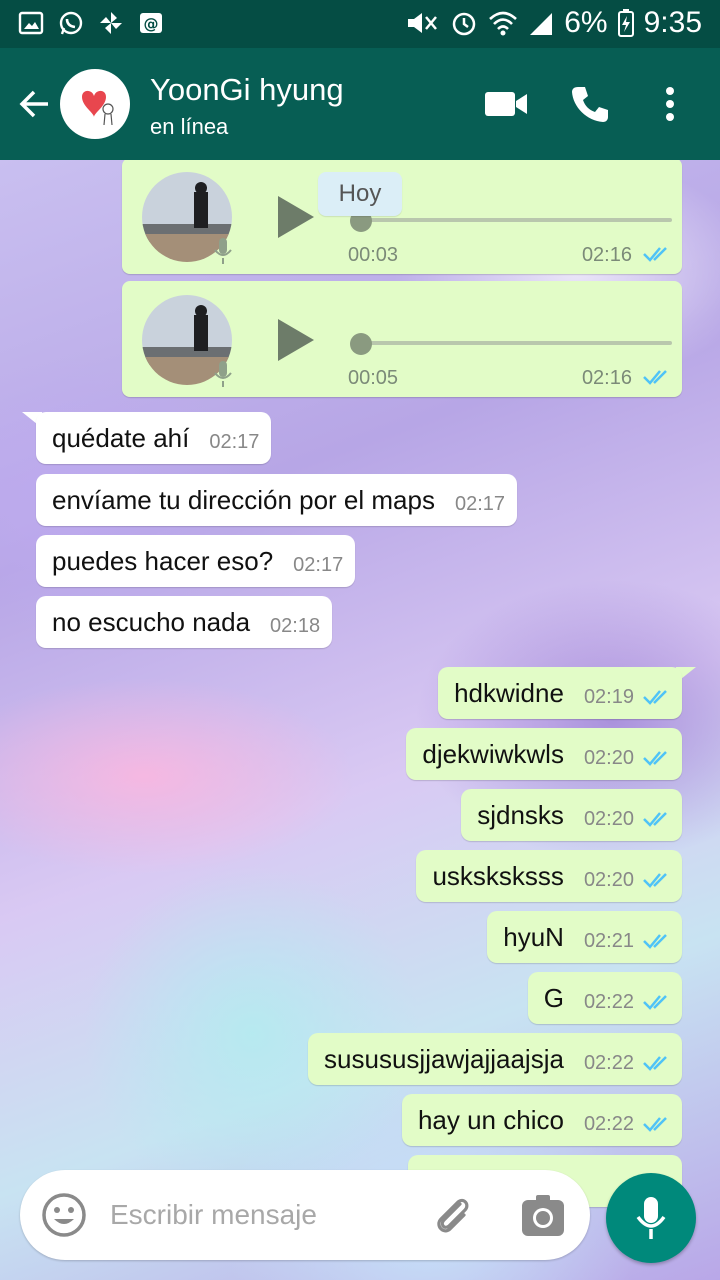 The height and width of the screenshot is (1280, 720). I want to click on voice-message: 00:05 02:16, so click(402, 339).